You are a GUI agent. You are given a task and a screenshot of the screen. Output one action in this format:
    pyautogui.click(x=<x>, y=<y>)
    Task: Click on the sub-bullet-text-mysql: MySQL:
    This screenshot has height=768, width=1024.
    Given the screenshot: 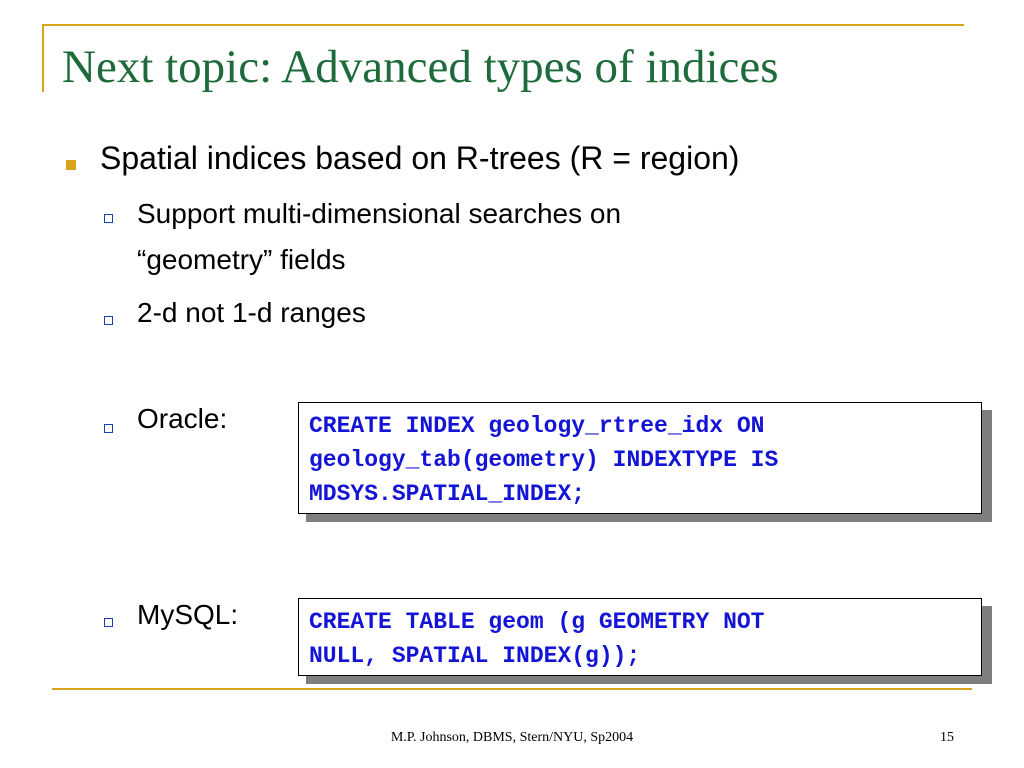 What is the action you would take?
    pyautogui.click(x=188, y=614)
    